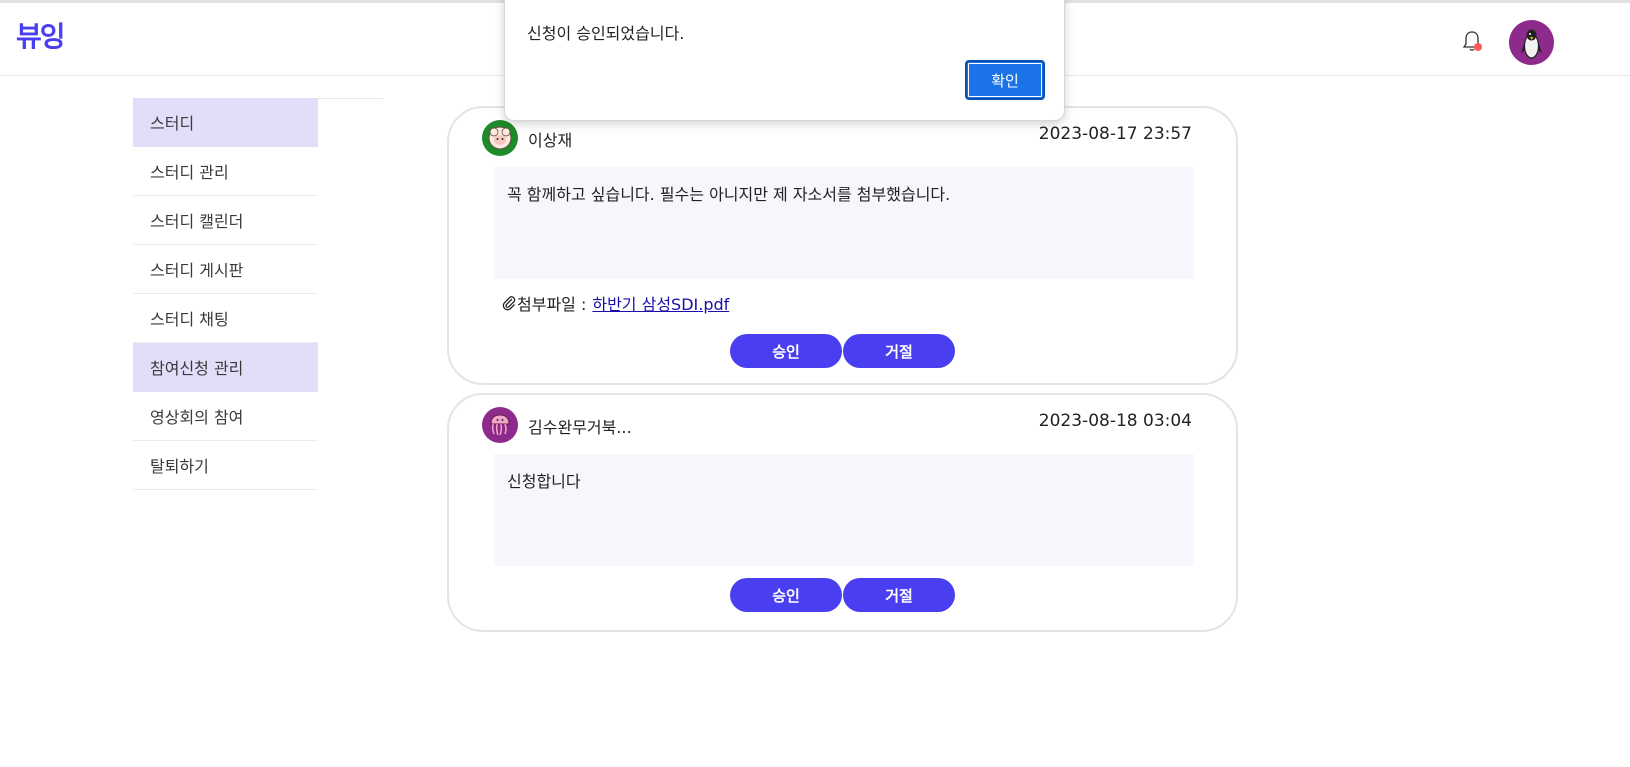 This screenshot has height=767, width=1630. I want to click on sidebar-item-leave: 탈퇴하기, so click(225, 465).